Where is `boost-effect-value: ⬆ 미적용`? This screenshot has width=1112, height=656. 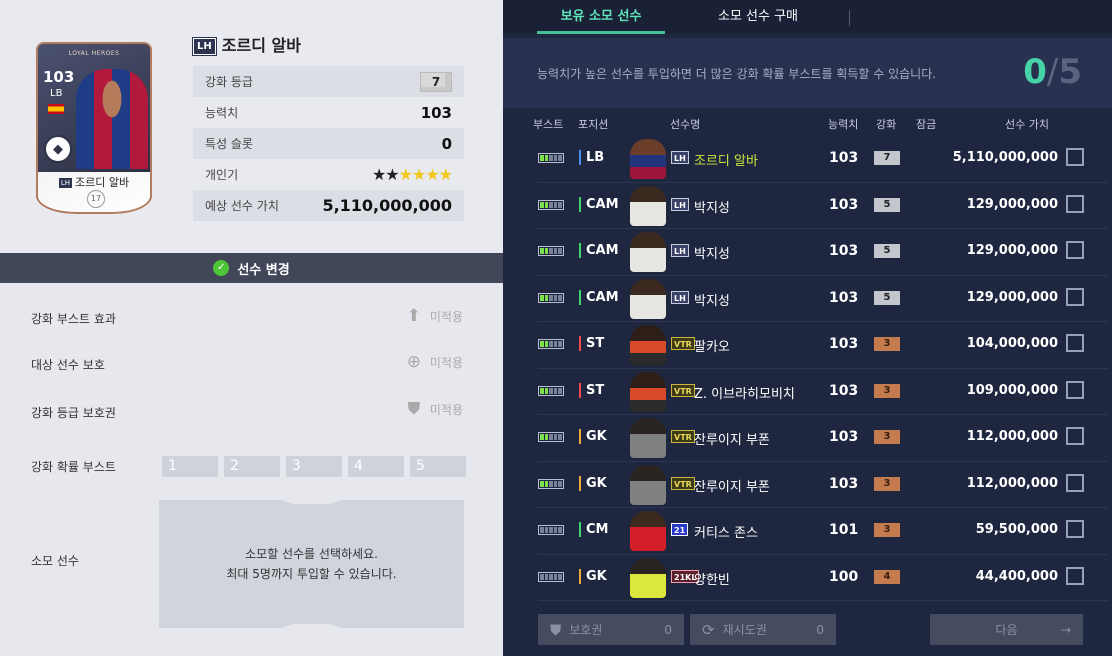
boost-effect-value: ⬆ 미적용 is located at coordinates (433, 316).